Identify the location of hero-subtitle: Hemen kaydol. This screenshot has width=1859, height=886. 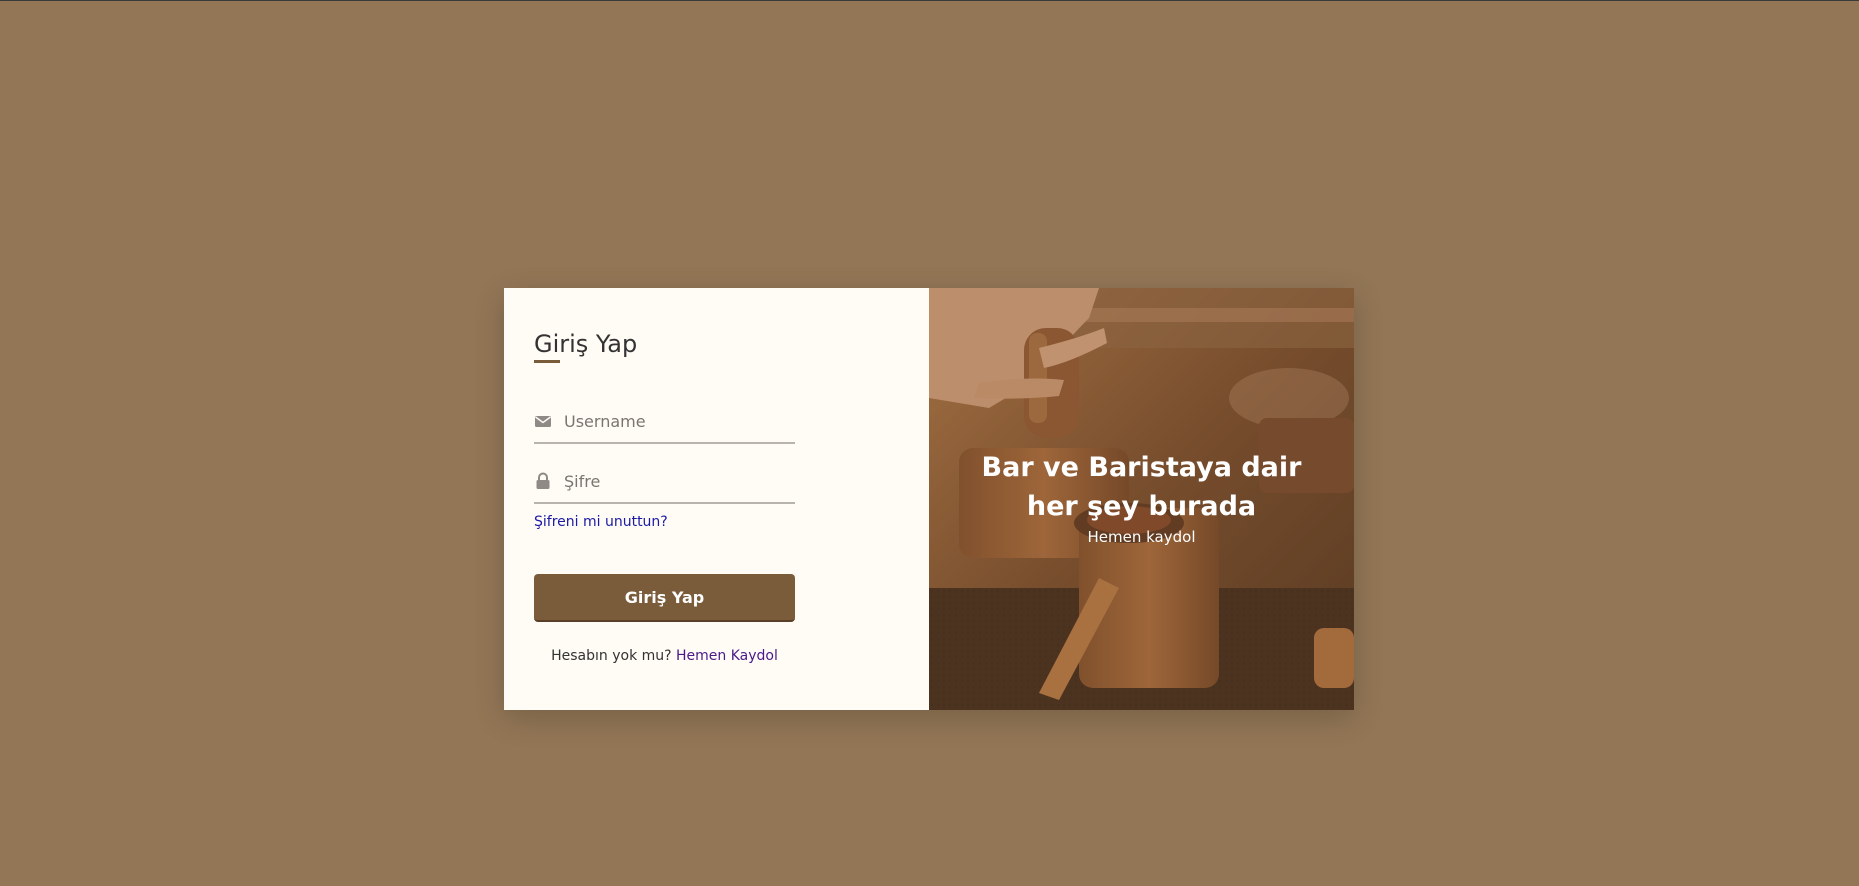
(1141, 537).